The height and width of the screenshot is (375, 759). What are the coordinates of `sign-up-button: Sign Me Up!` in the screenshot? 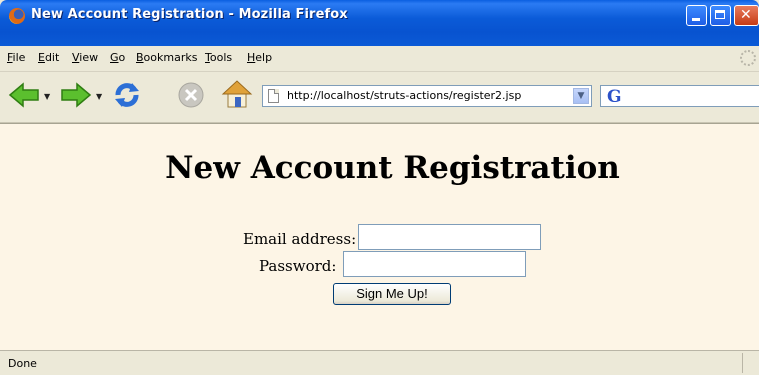 It's located at (392, 294).